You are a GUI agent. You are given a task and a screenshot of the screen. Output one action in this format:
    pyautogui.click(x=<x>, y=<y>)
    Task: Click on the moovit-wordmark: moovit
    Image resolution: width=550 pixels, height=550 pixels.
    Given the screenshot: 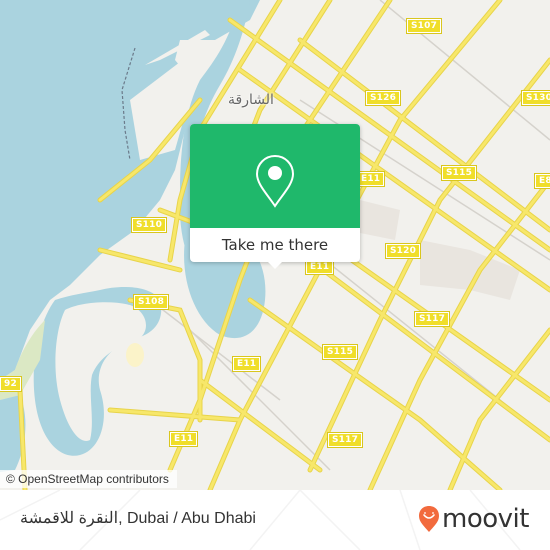 What is the action you would take?
    pyautogui.click(x=485, y=519)
    